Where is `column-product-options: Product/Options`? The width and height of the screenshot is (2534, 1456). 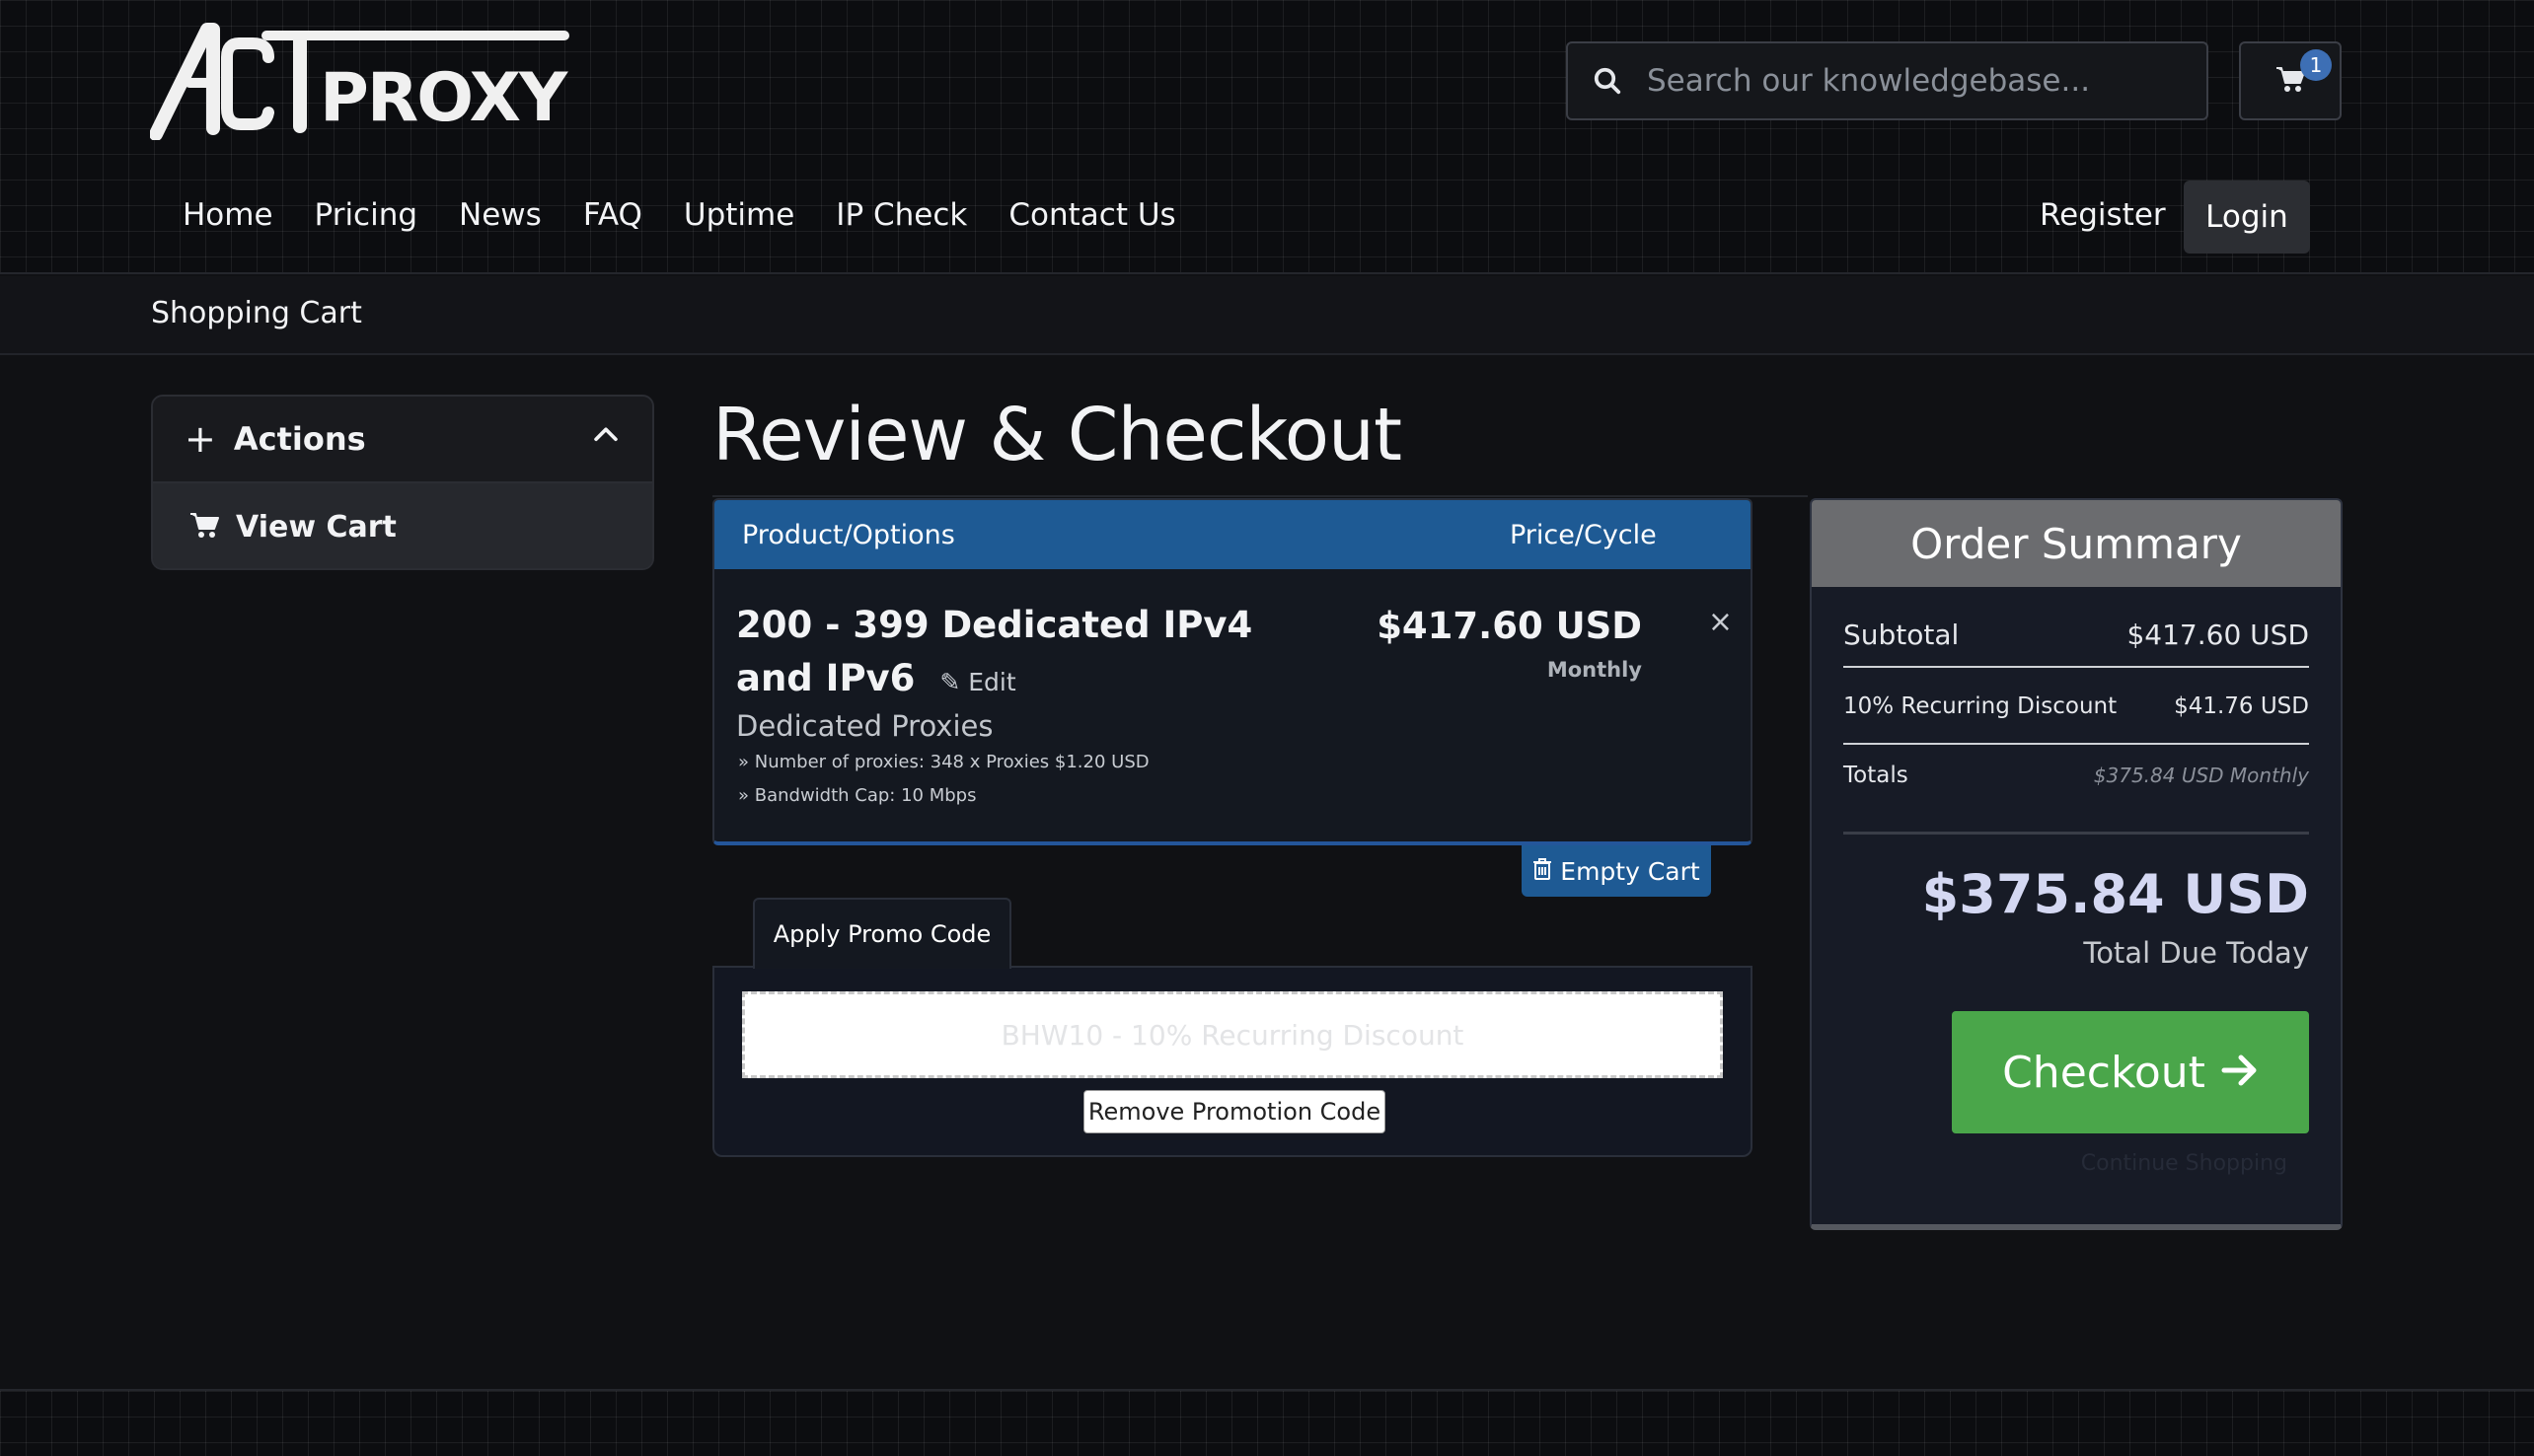 column-product-options: Product/Options is located at coordinates (848, 534).